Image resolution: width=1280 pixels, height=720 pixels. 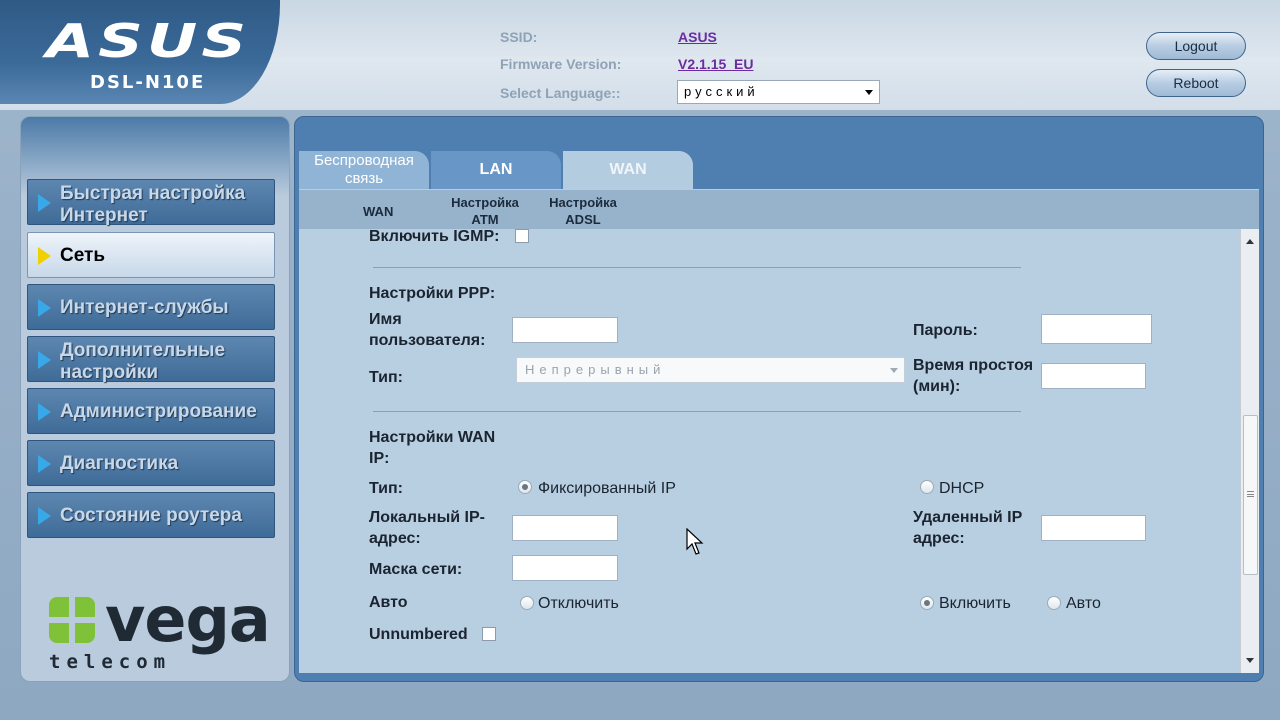 I want to click on tab-wan: WAN, so click(x=628, y=170).